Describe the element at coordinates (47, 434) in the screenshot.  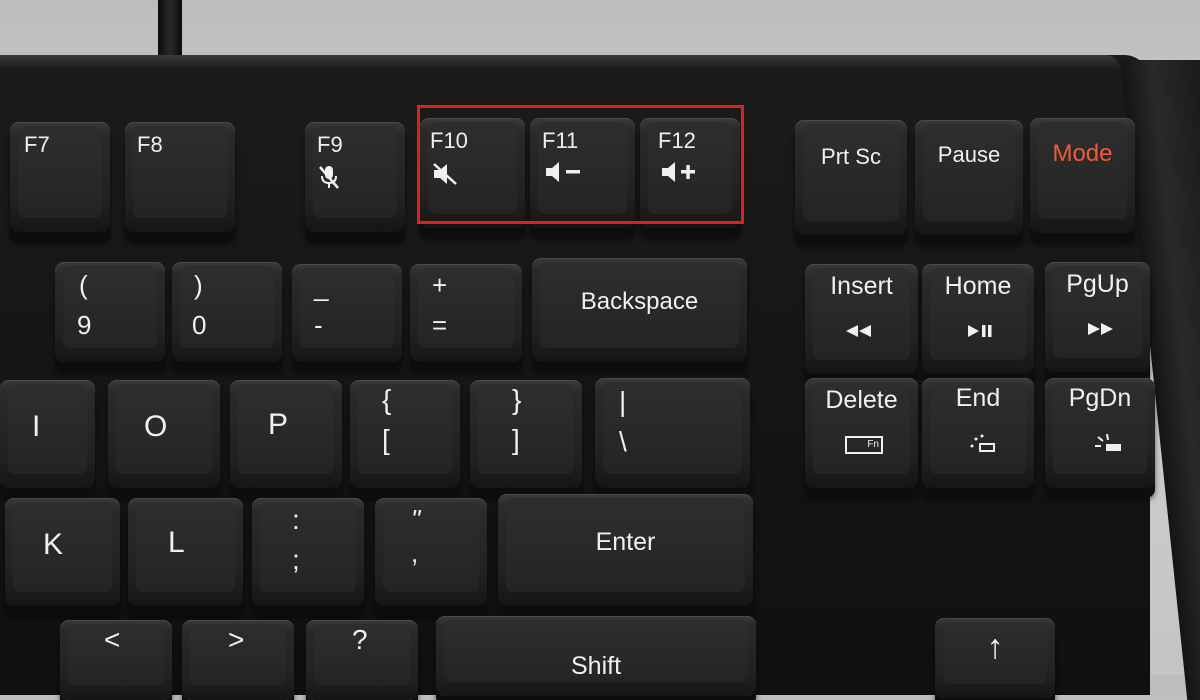
I see `key-i: I` at that location.